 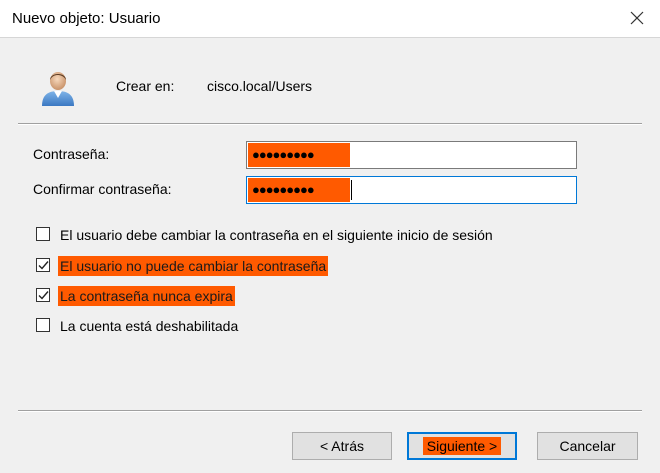 I want to click on title-bar: Nuevo objeto: Usuario, so click(x=330, y=19).